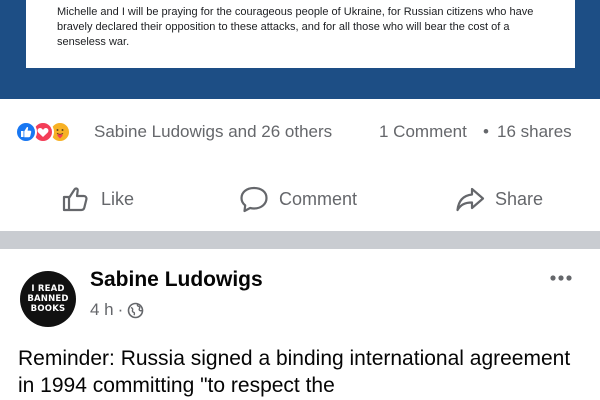 This screenshot has width=600, height=400. Describe the element at coordinates (471, 199) in the screenshot. I see `share-arrow-icon` at that location.